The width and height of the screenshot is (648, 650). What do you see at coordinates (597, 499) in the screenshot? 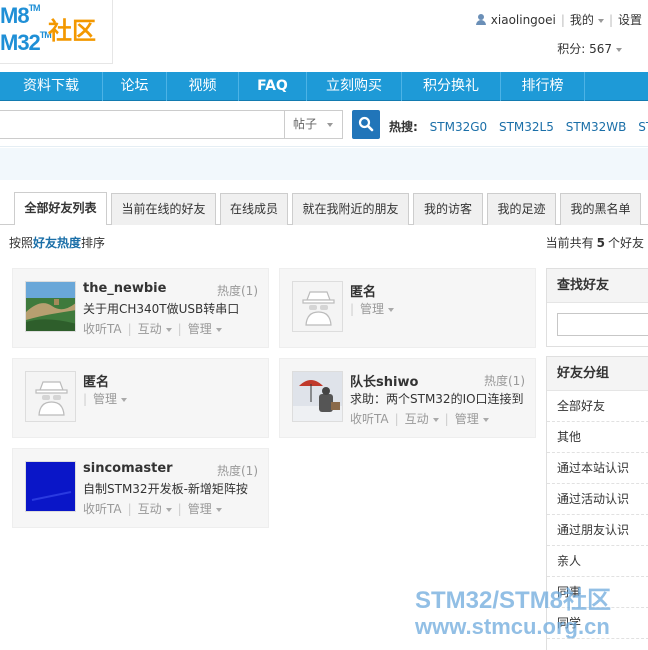
I see `group-item-event: 通过活动认识` at bounding box center [597, 499].